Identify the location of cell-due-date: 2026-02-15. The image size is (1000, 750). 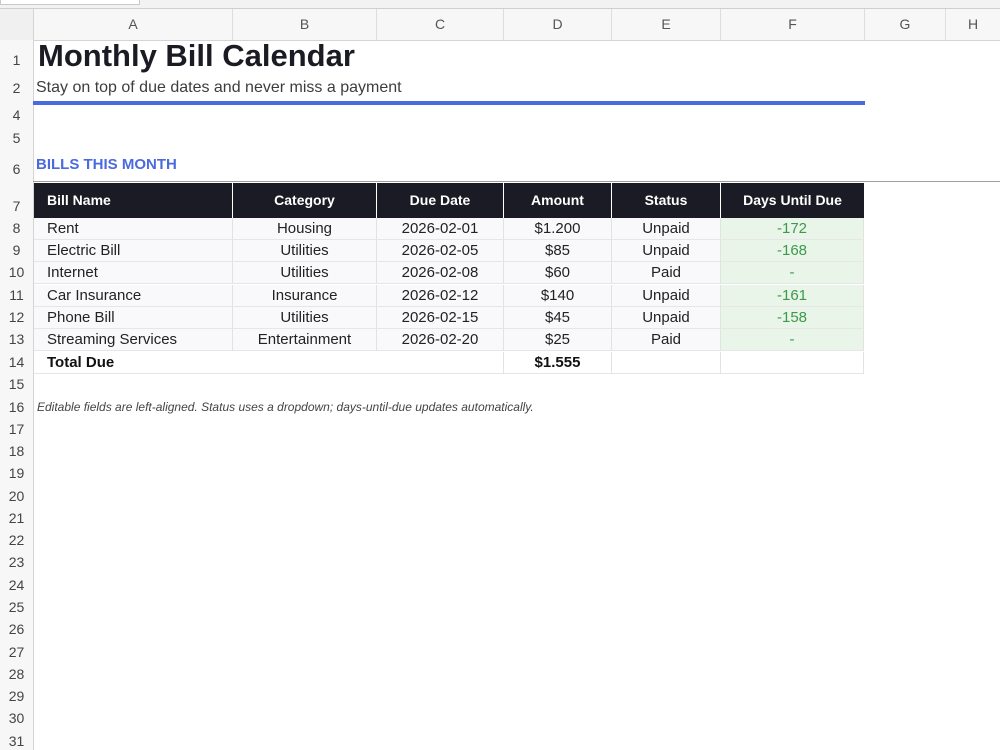
(440, 318).